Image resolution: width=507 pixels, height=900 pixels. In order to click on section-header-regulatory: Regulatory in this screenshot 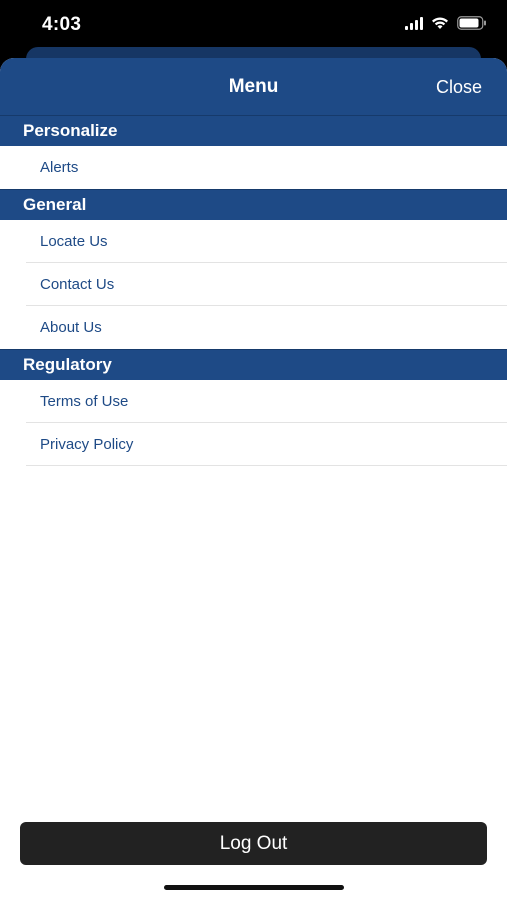, I will do `click(253, 364)`.